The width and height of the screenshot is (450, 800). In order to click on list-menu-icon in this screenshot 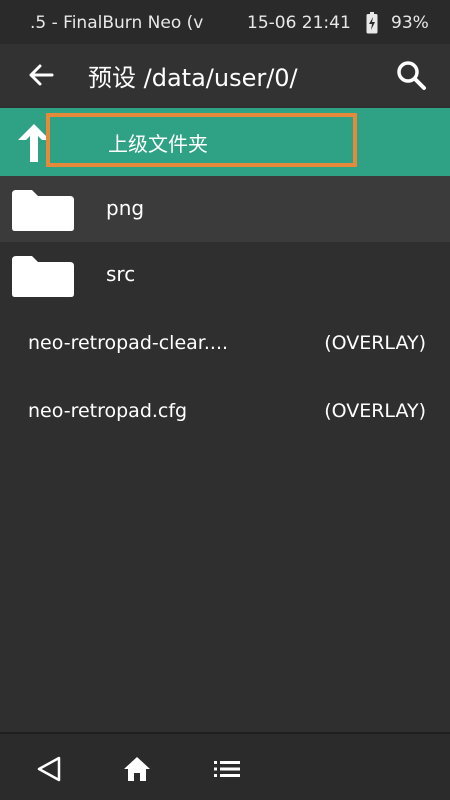, I will do `click(227, 769)`.